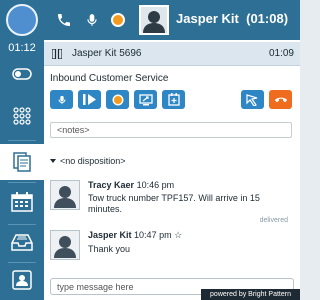  I want to click on hold-button, so click(89, 99).